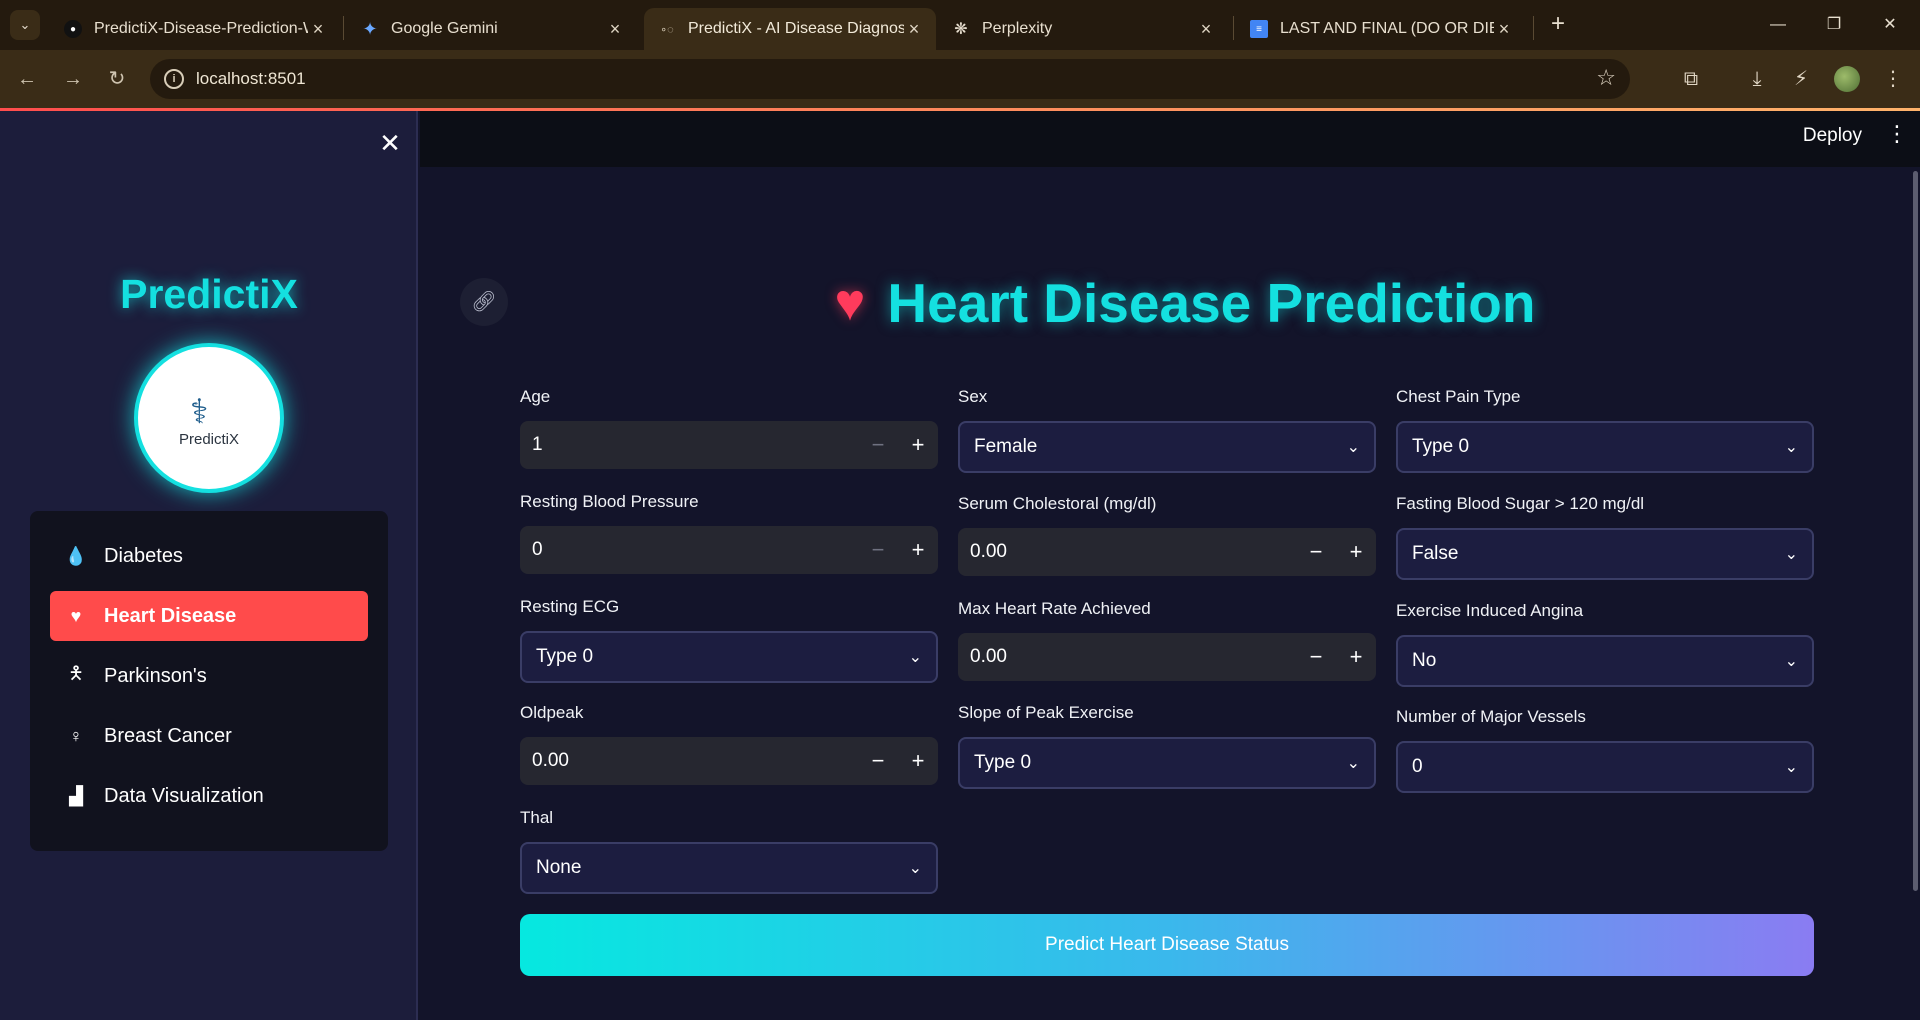 Image resolution: width=1920 pixels, height=1020 pixels. I want to click on fasting-sugar-select: False ⌄, so click(1605, 554).